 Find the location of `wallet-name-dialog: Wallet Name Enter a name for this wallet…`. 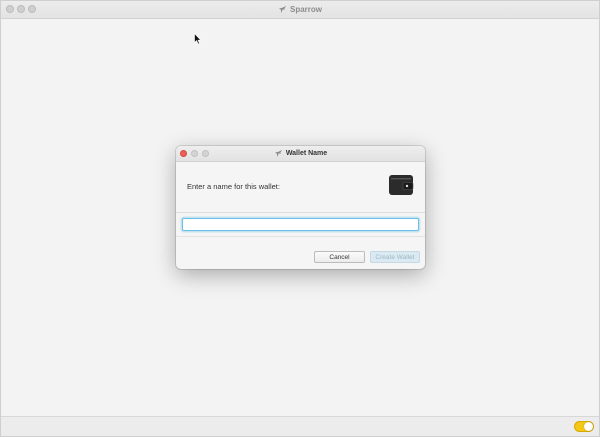

wallet-name-dialog: Wallet Name Enter a name for this wallet… is located at coordinates (300, 207).